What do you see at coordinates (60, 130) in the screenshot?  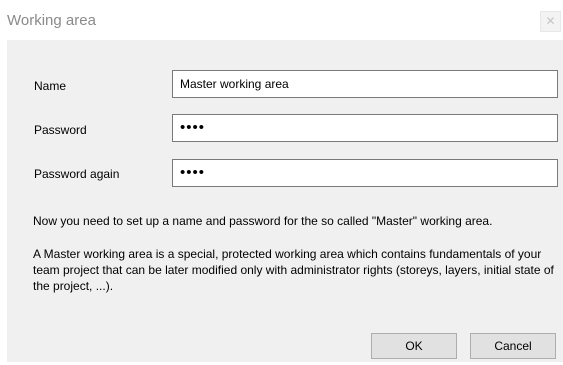 I see `password-label: Password` at bounding box center [60, 130].